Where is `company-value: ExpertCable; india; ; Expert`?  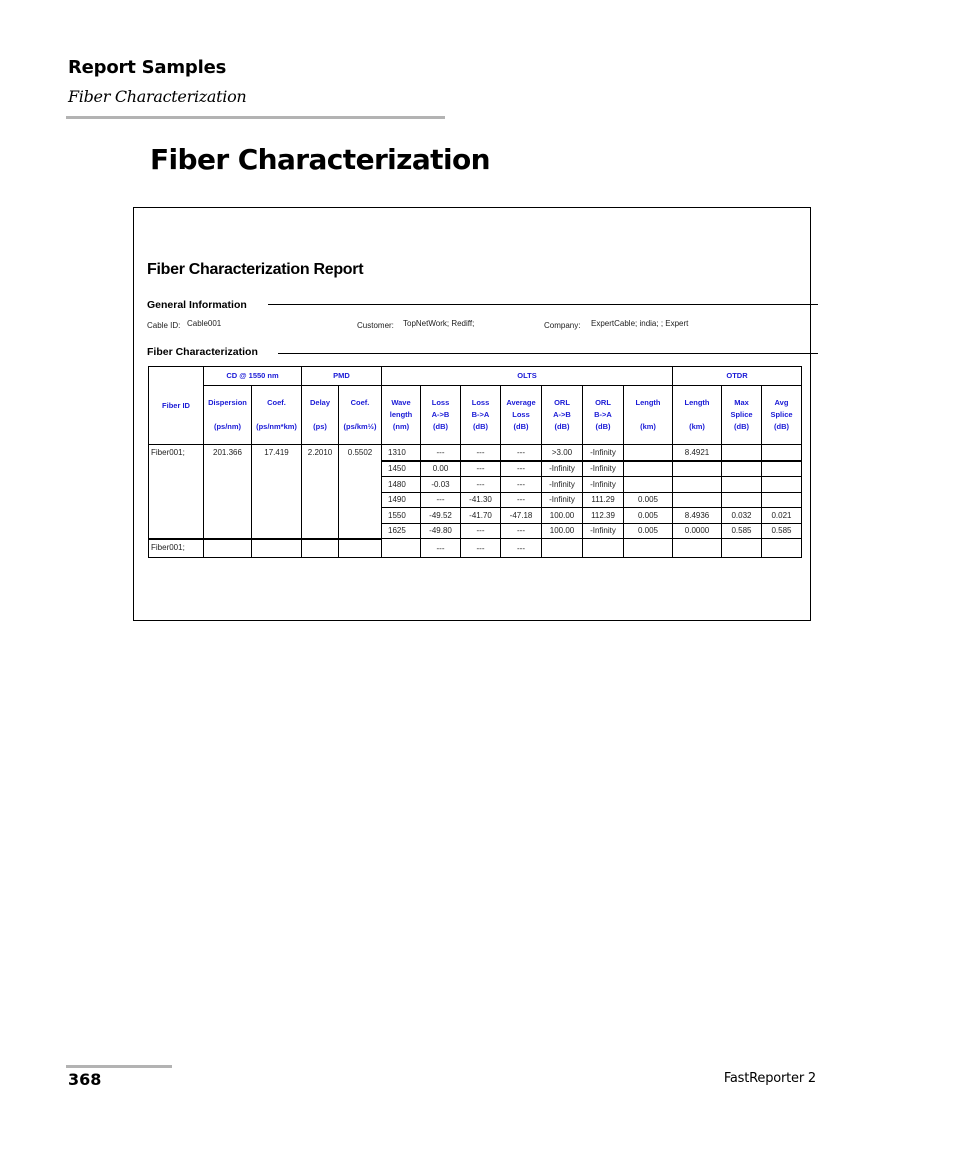
company-value: ExpertCable; india; ; Expert is located at coordinates (640, 323).